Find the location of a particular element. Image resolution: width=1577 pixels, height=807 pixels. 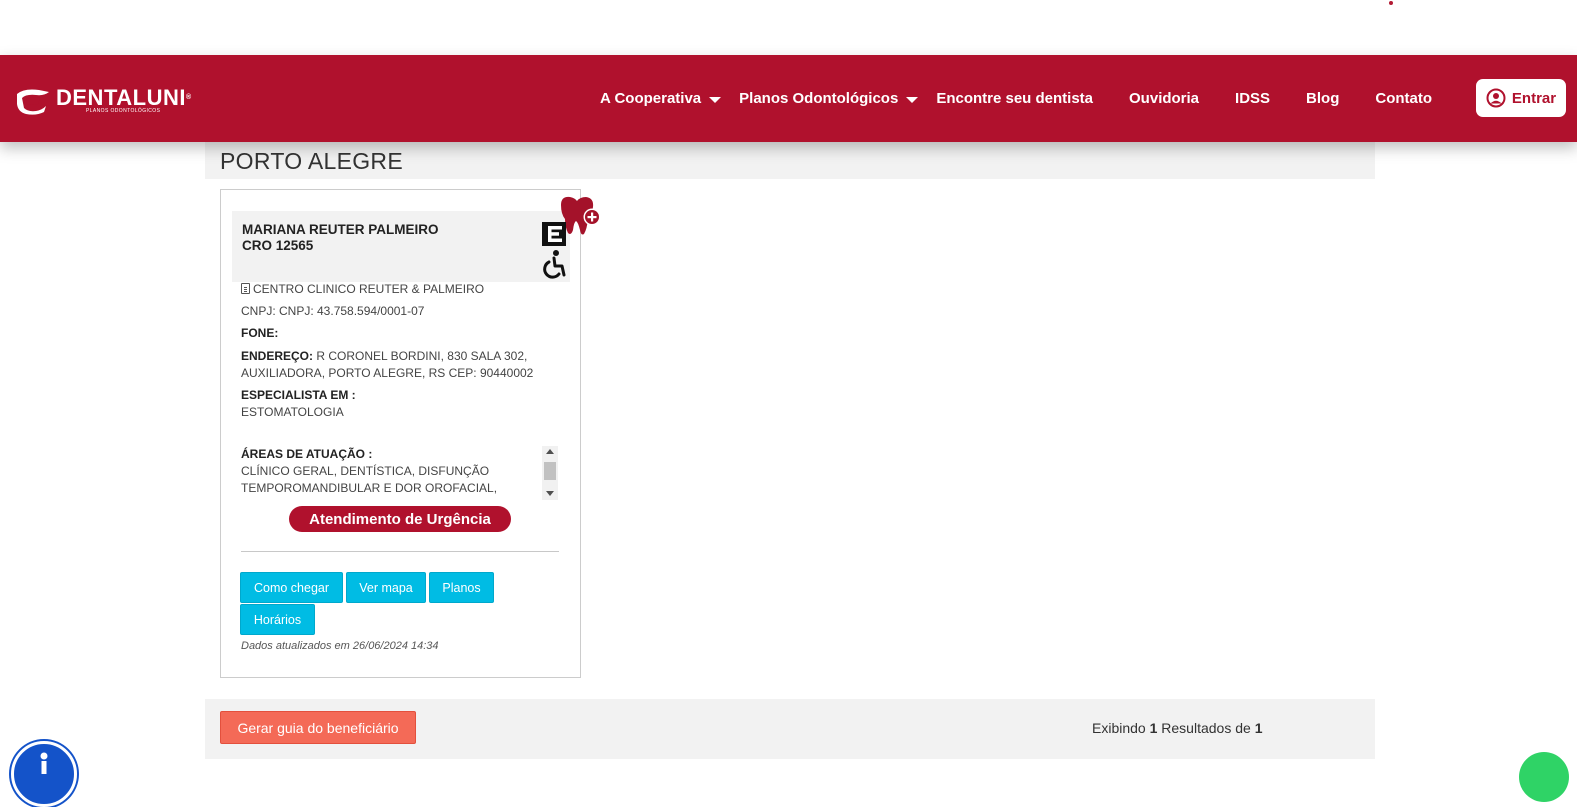

nav-encontre-dentista: Encontre seu dentista is located at coordinates (1014, 98).